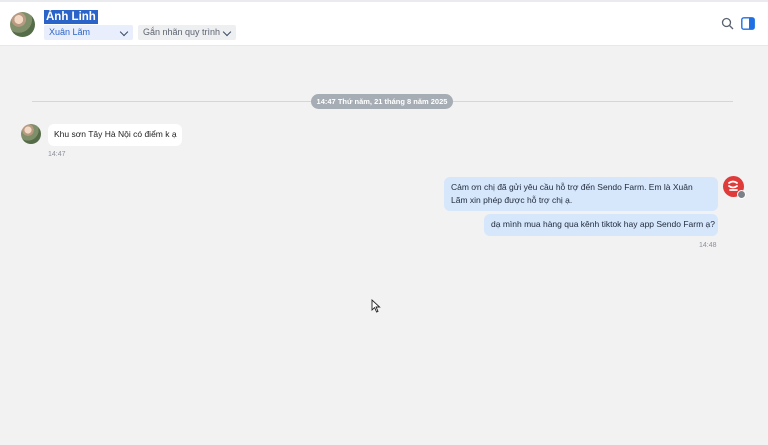 This screenshot has height=445, width=768. What do you see at coordinates (382, 101) in the screenshot?
I see `date-separator: 14:47 Thứ năm, 21 tháng 8 năm 2025` at bounding box center [382, 101].